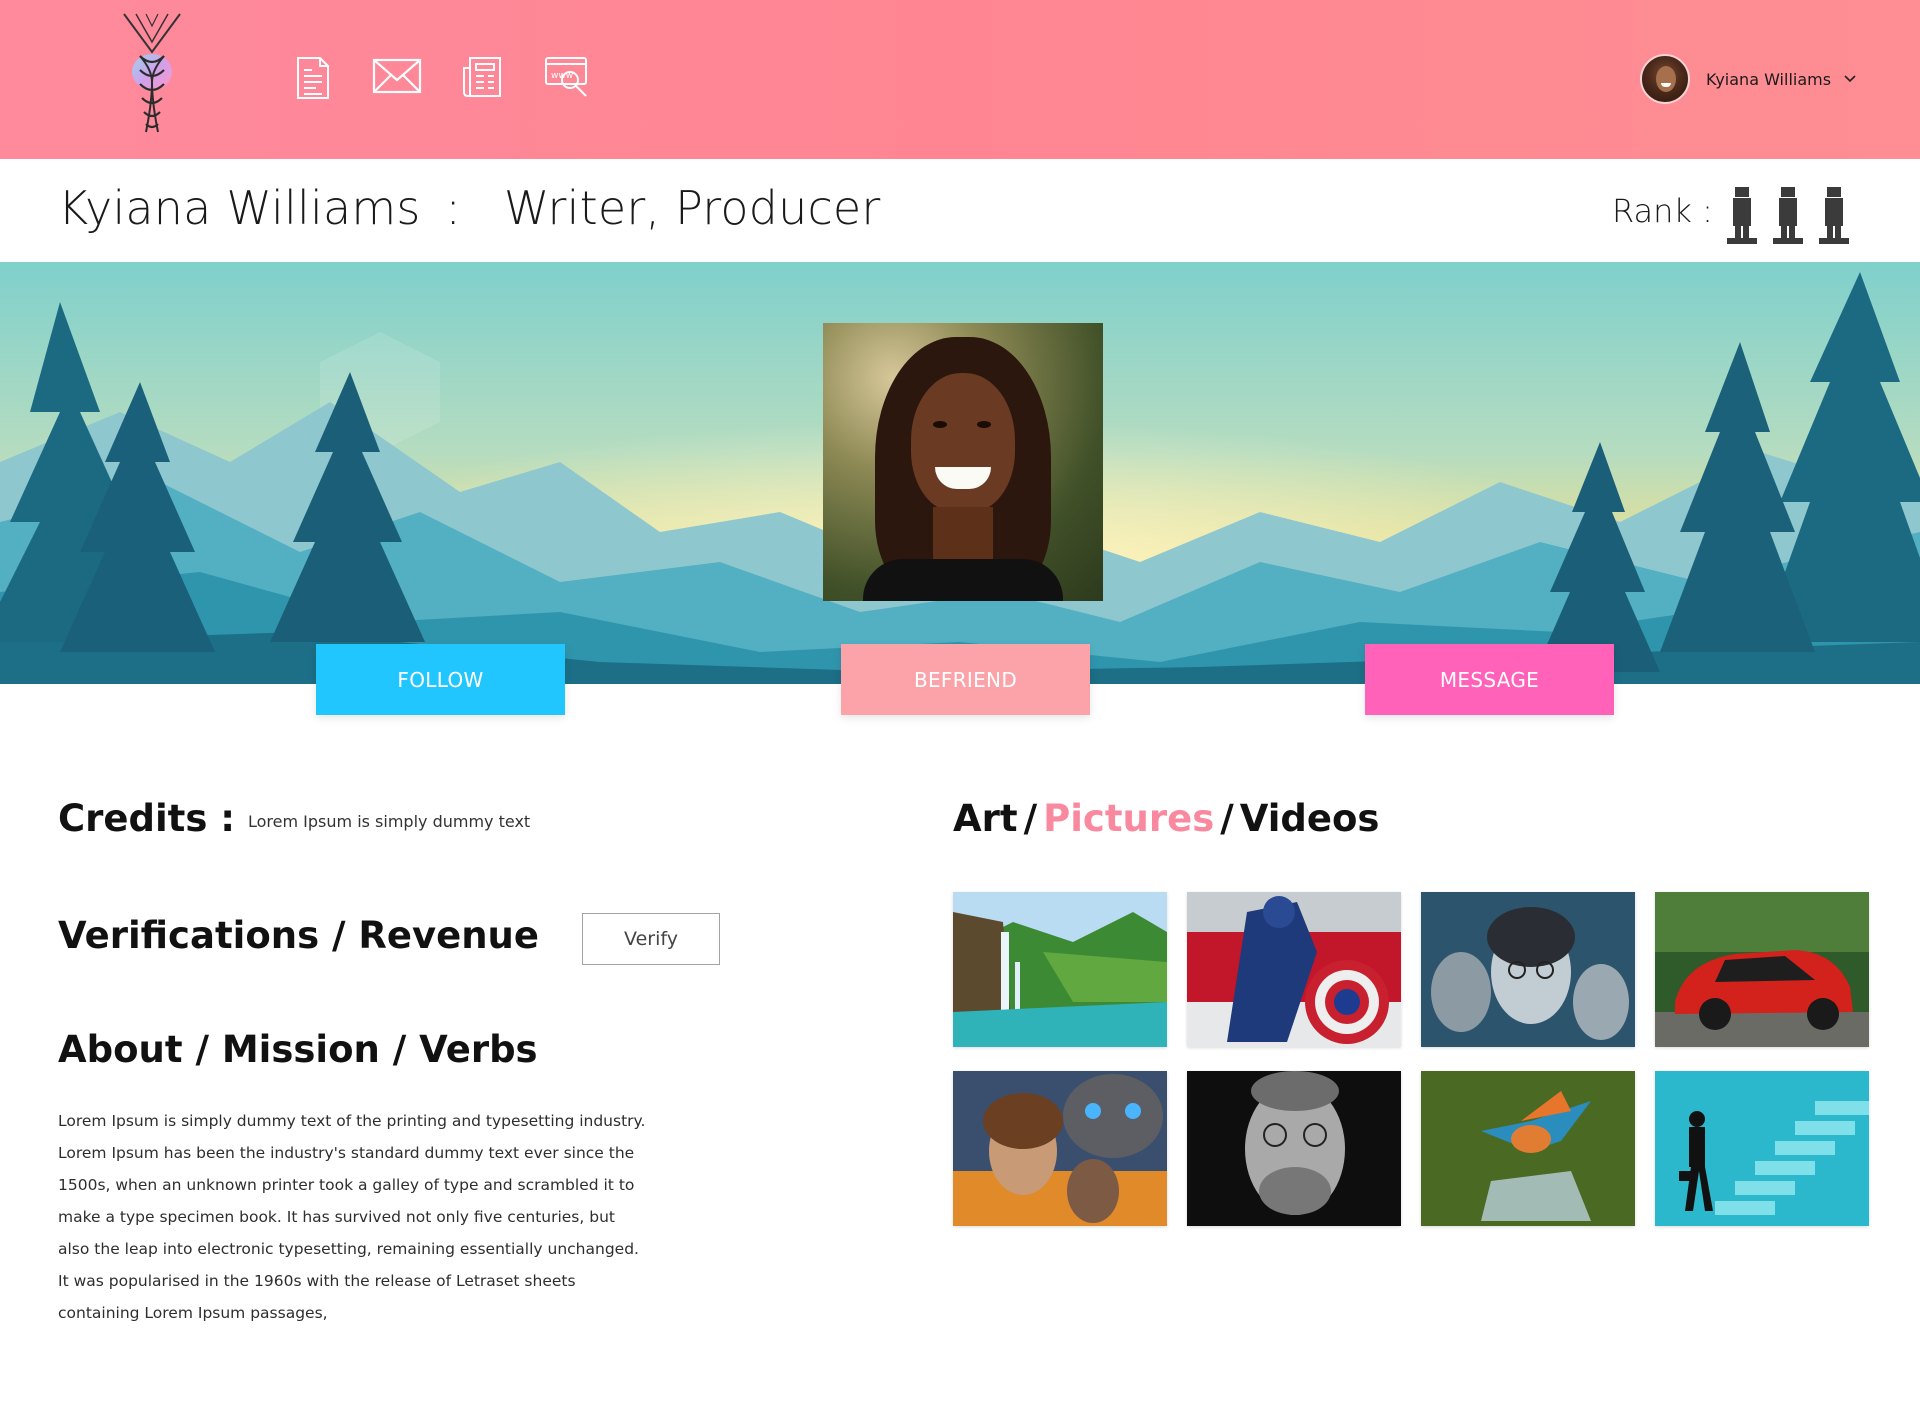  What do you see at coordinates (1294, 969) in the screenshot?
I see `captain-america-image` at bounding box center [1294, 969].